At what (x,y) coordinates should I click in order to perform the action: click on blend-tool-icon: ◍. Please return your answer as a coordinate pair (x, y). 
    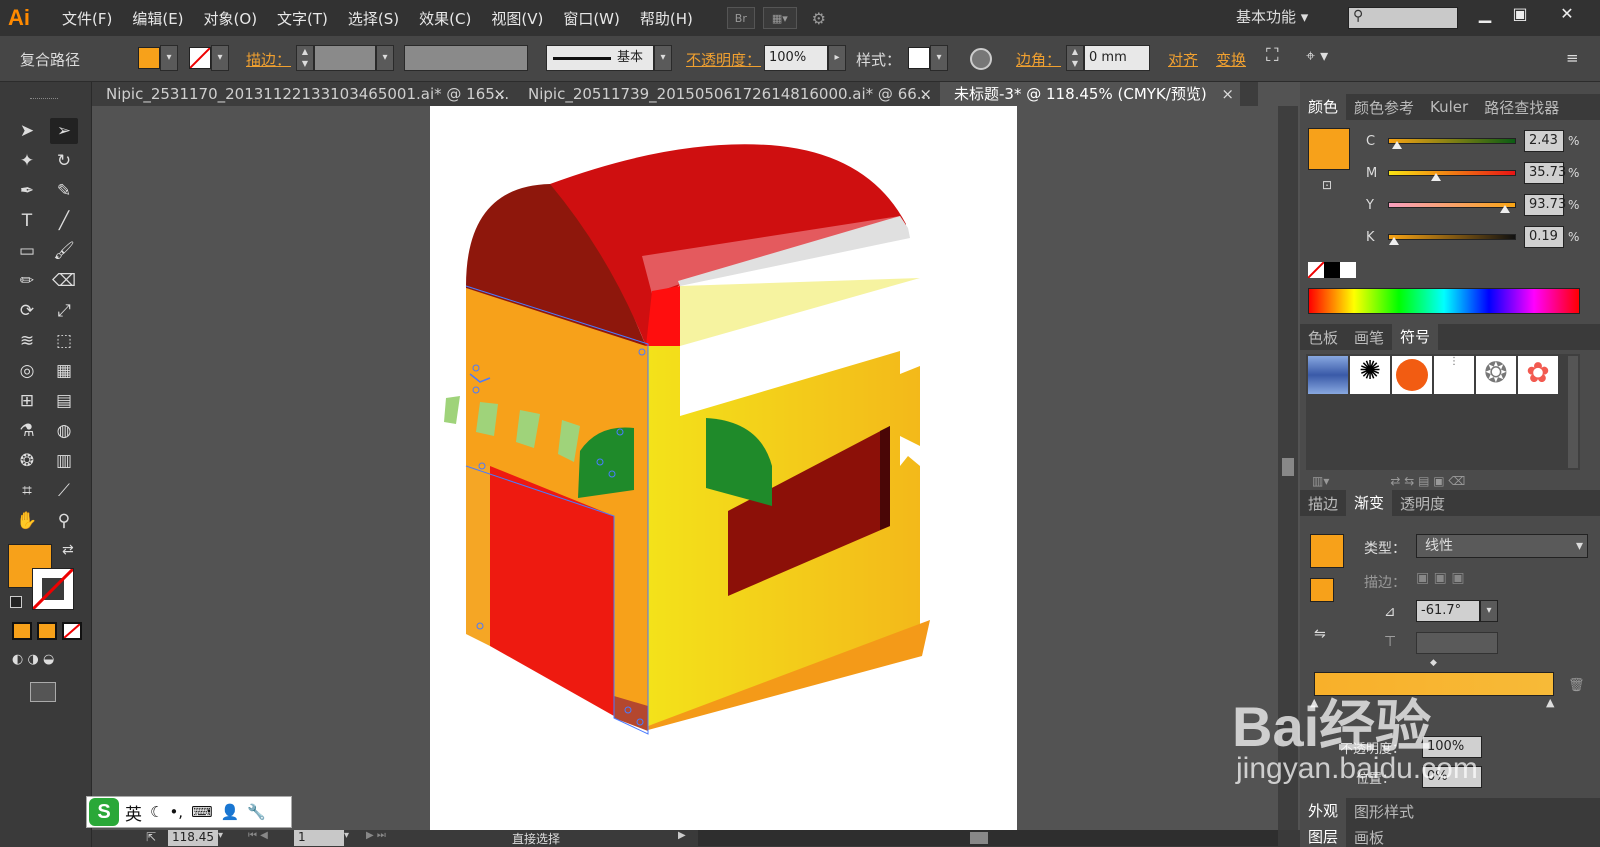
    Looking at the image, I should click on (64, 431).